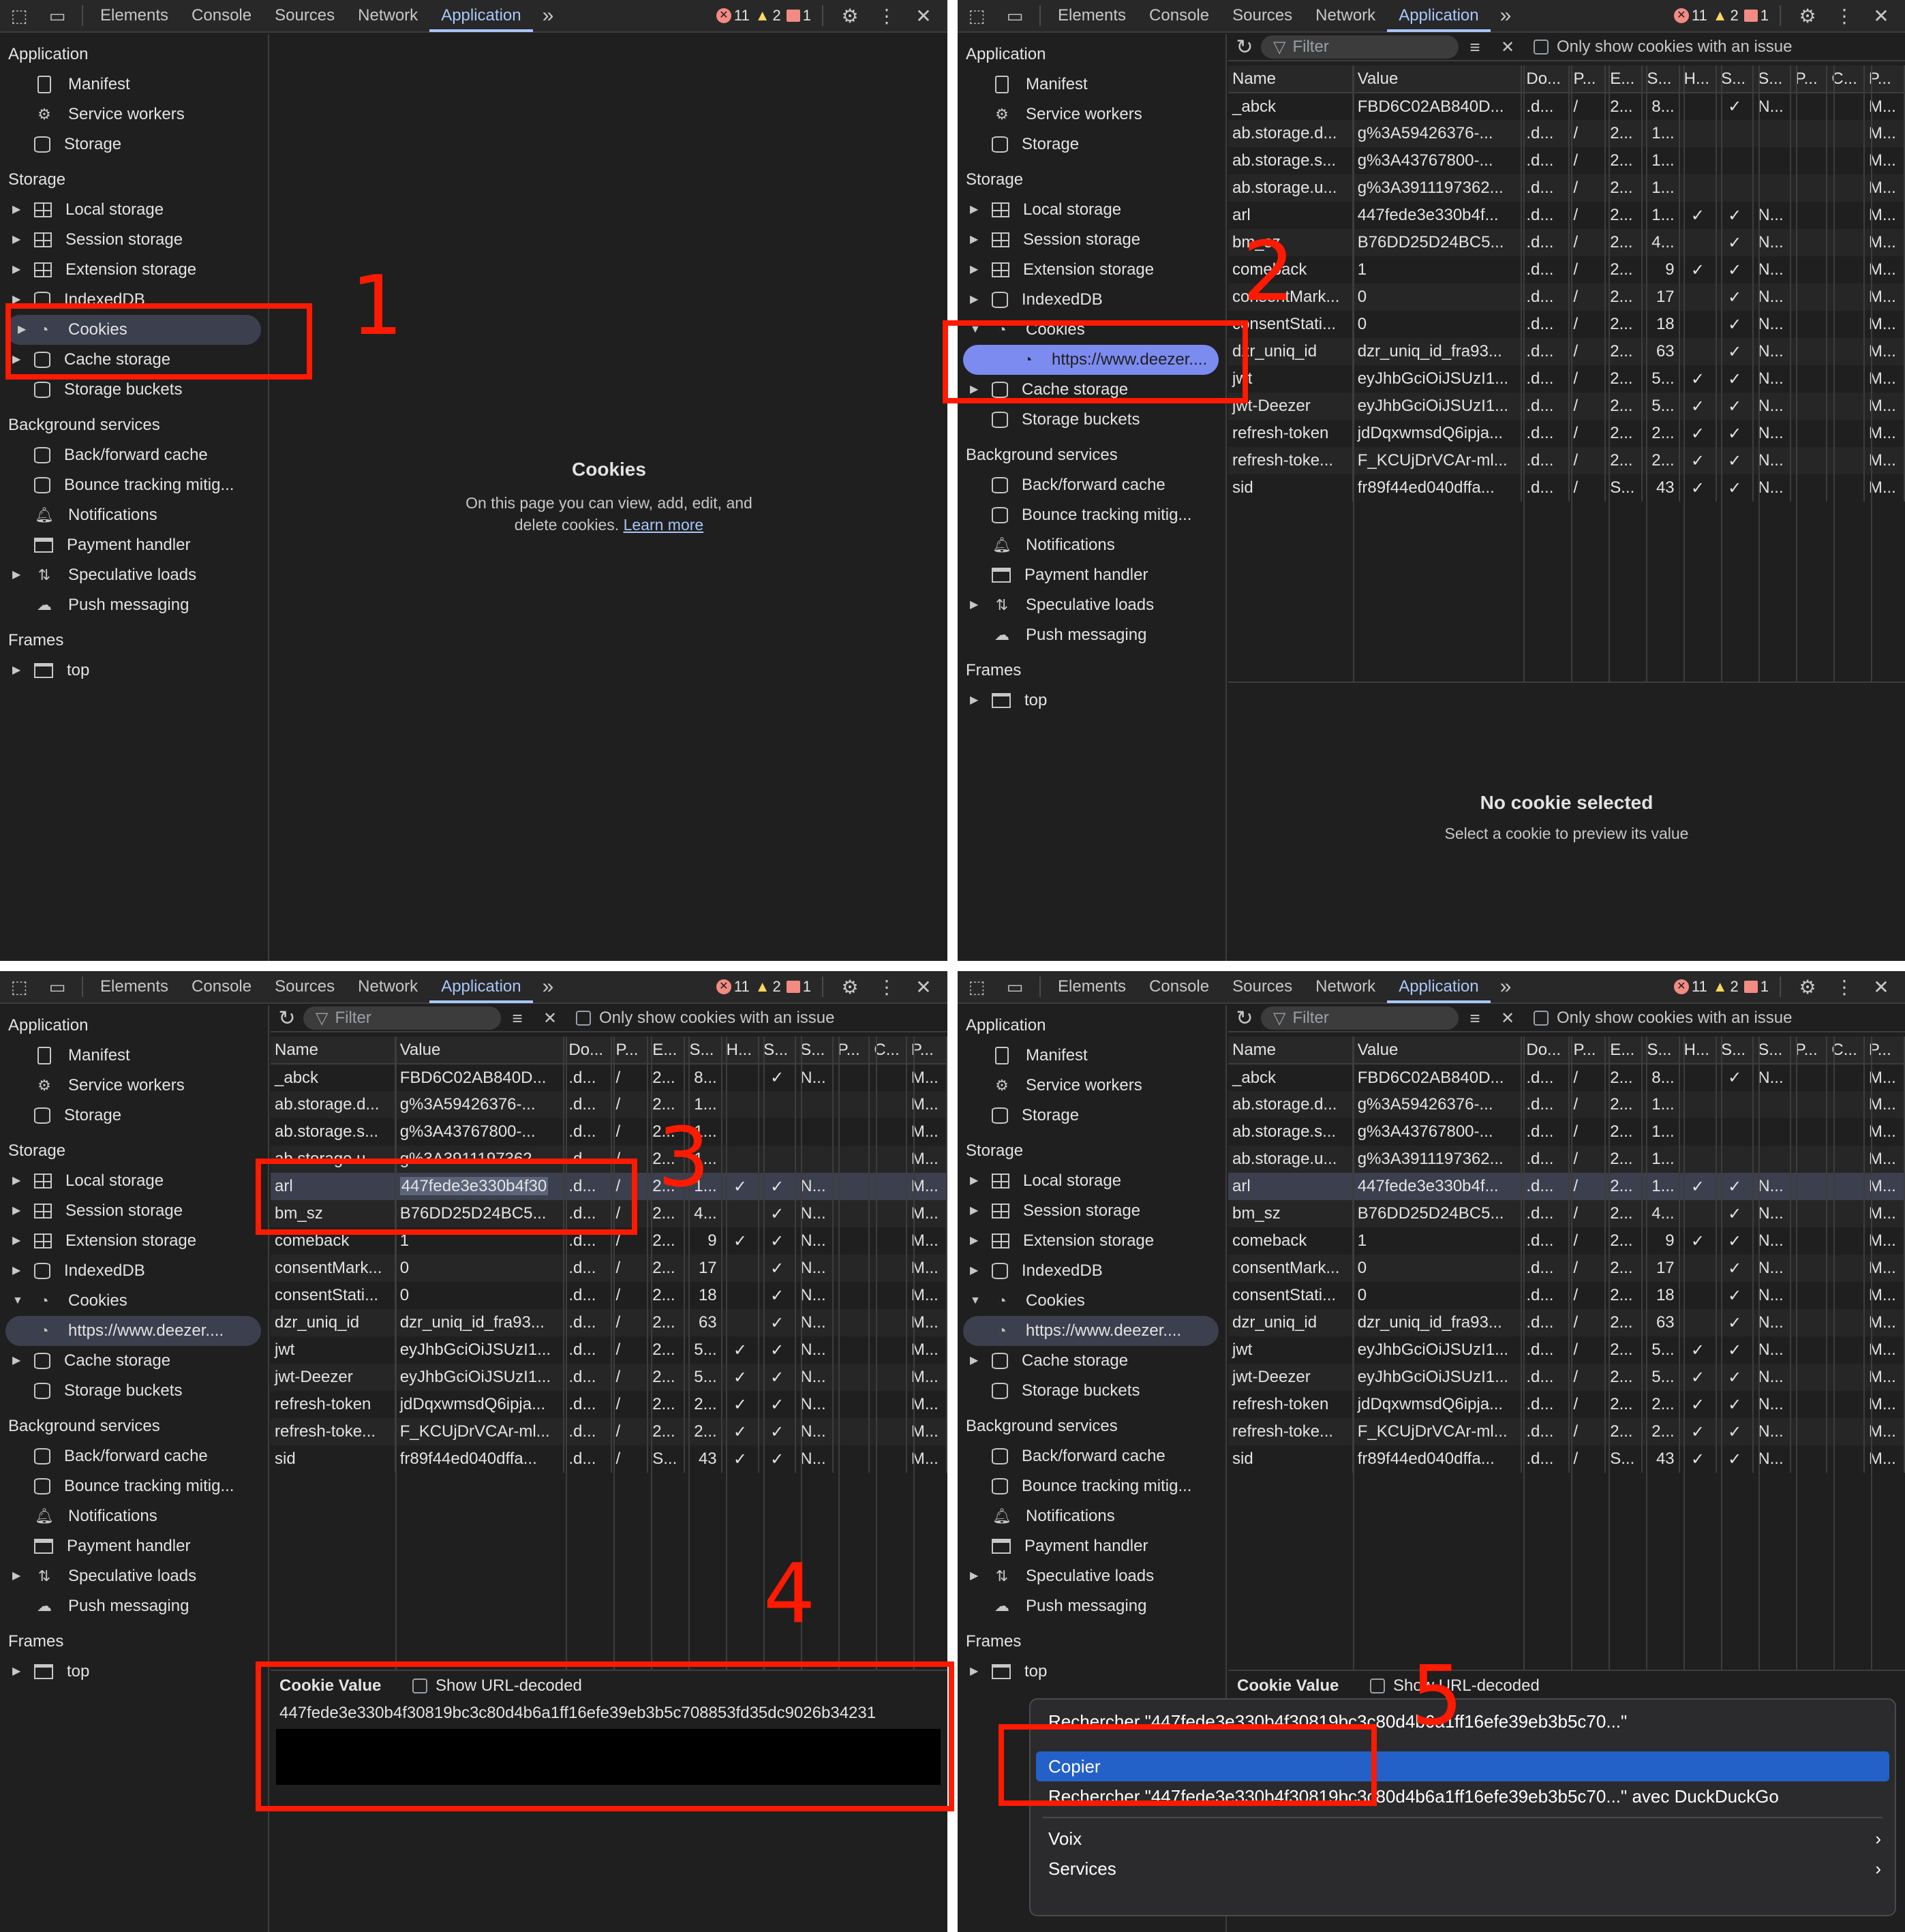  Describe the element at coordinates (287, 1019) in the screenshot. I see `refresh-icon: ↻` at that location.